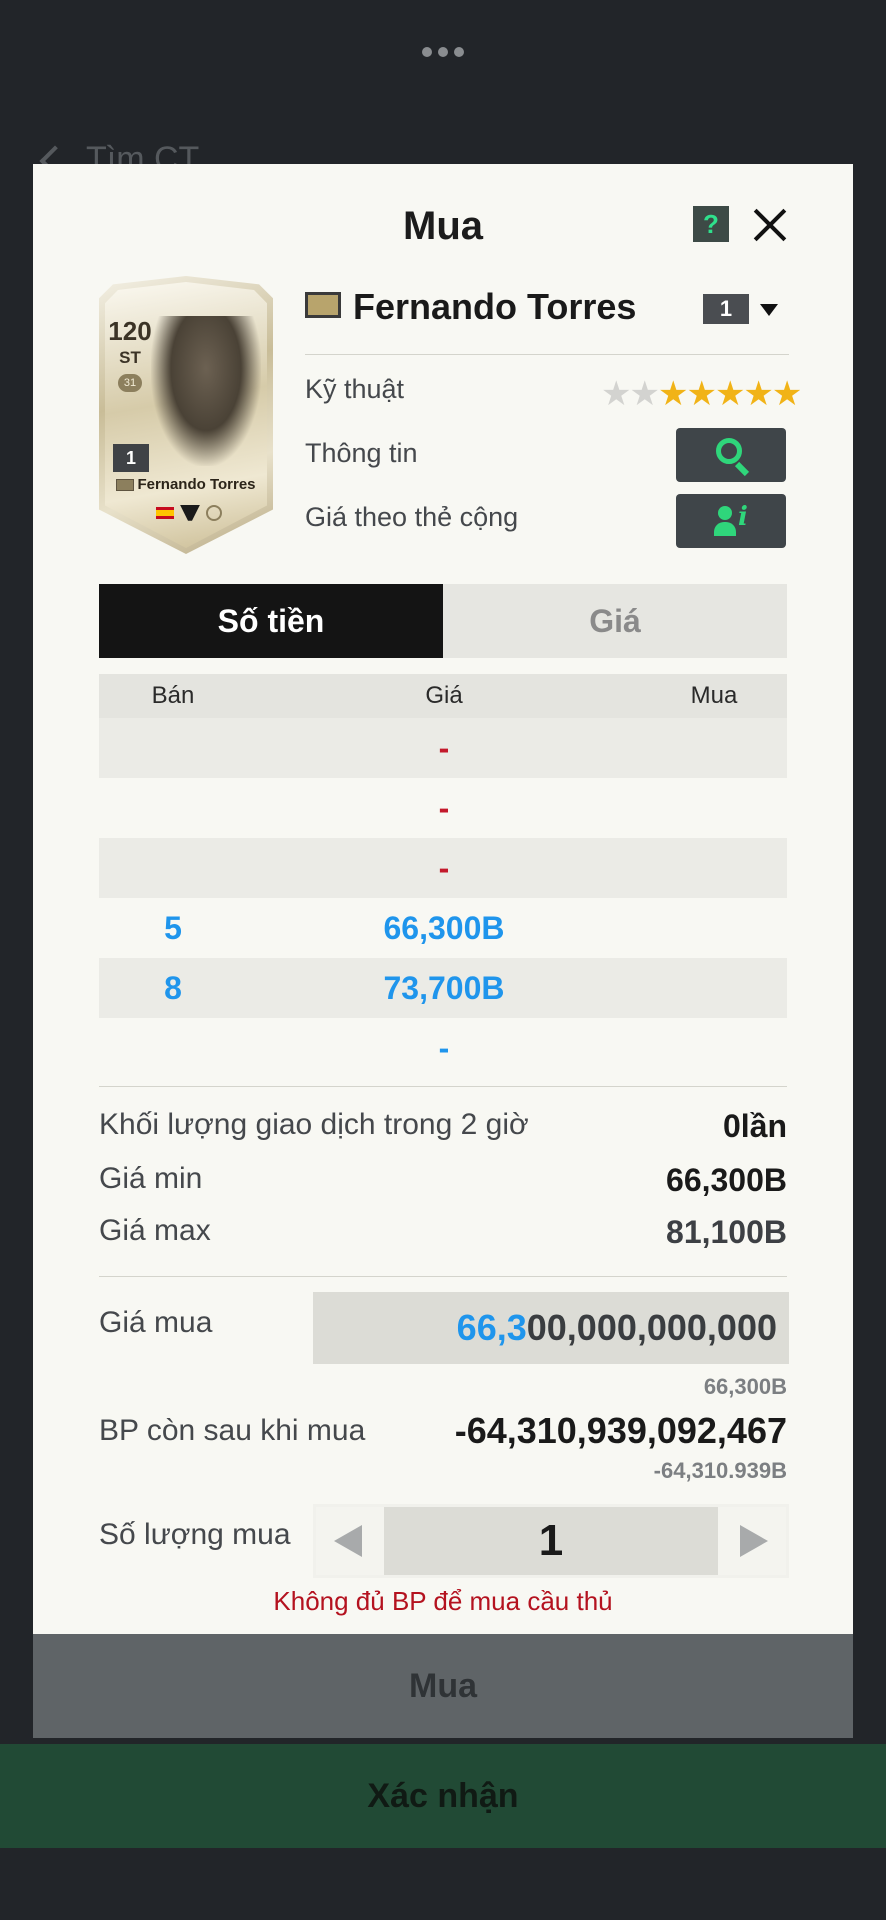 This screenshot has width=886, height=1920. I want to click on chevron-left-icon, so click(348, 1541).